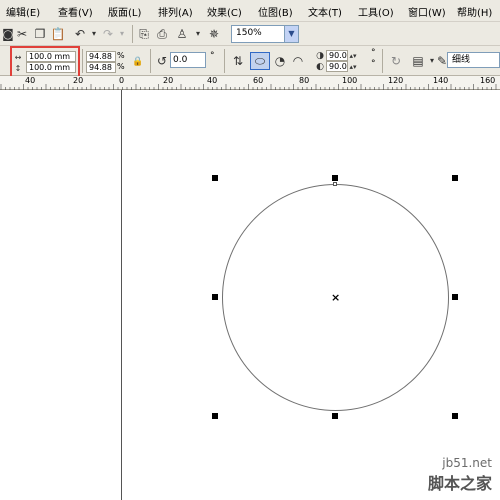 This screenshot has width=500, height=500. I want to click on copy-icon: ❐, so click(40, 34).